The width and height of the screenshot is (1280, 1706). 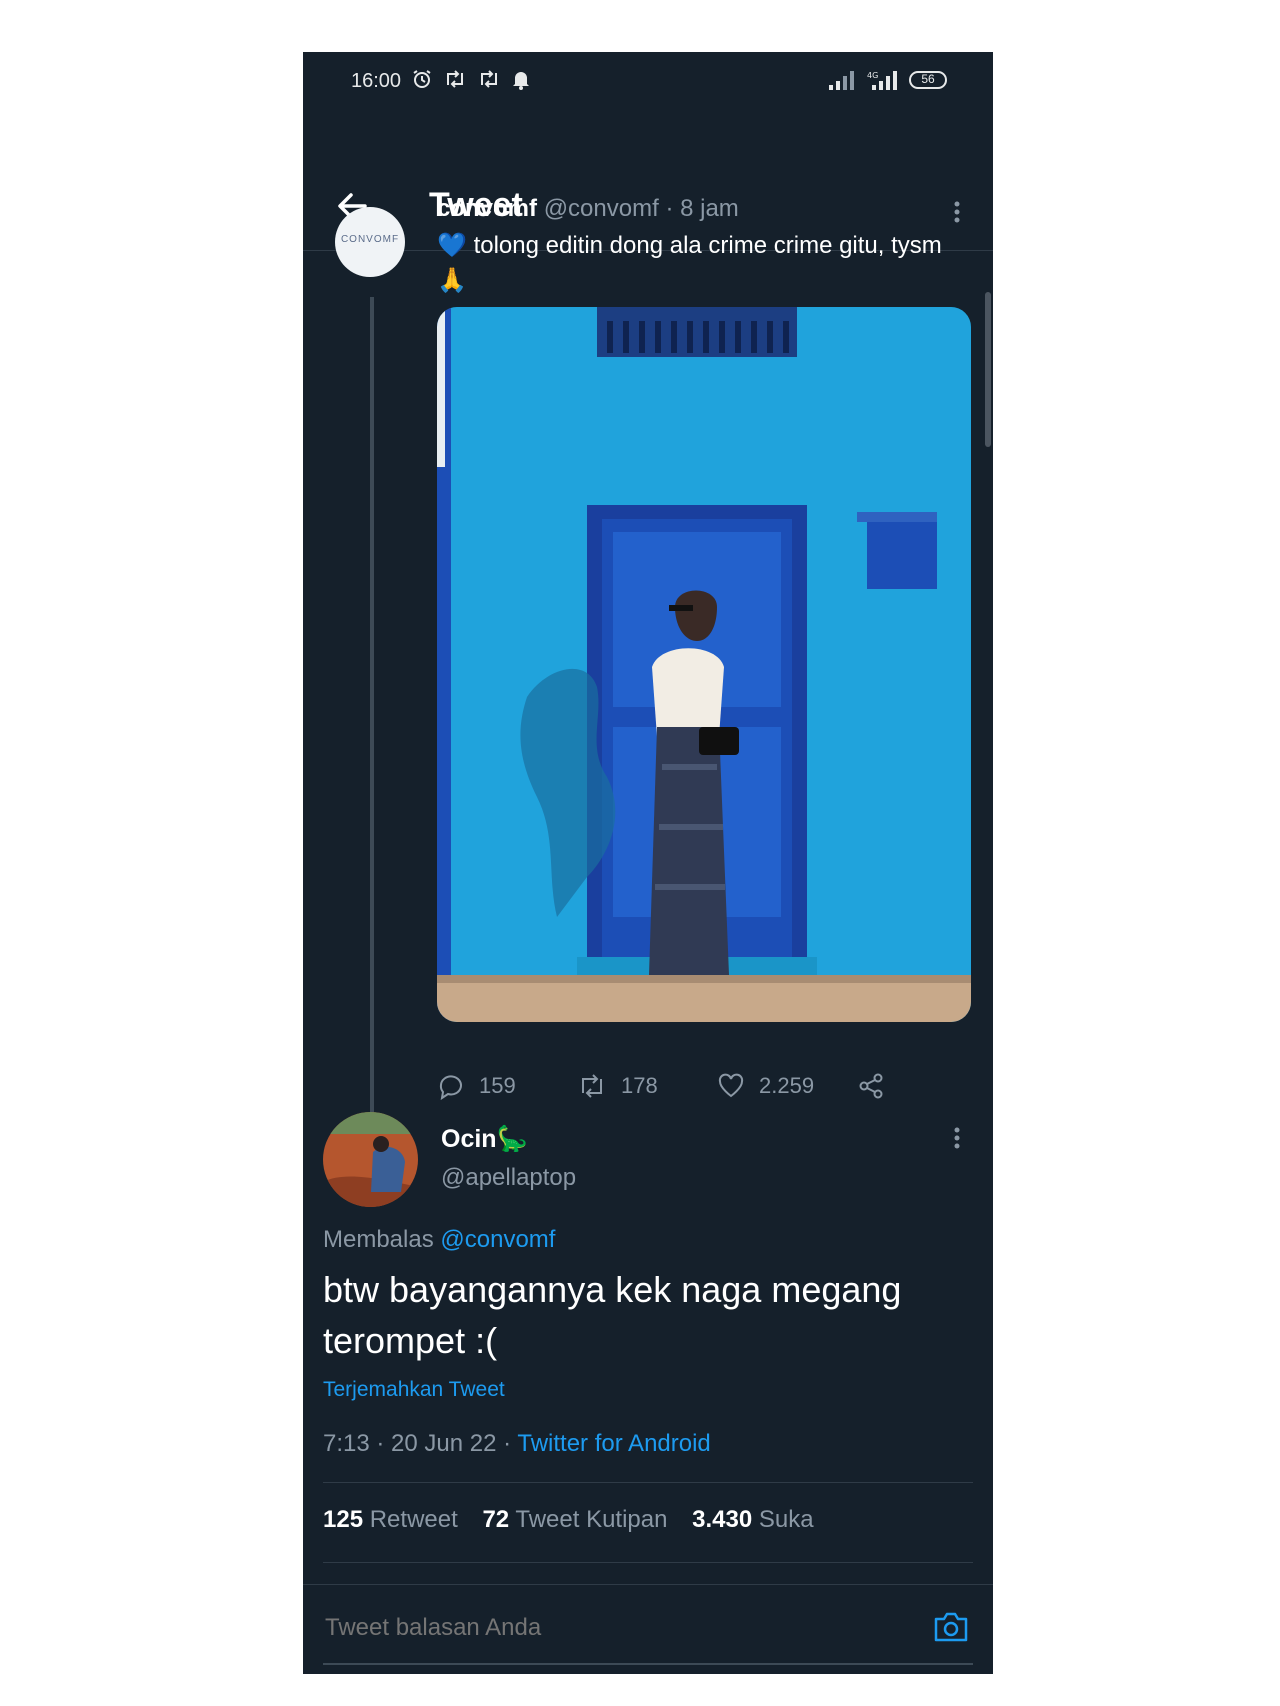 What do you see at coordinates (497, 1239) in the screenshot?
I see `replying-to-link: @convomf` at bounding box center [497, 1239].